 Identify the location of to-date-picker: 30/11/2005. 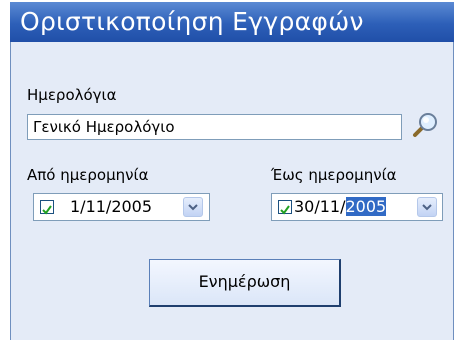
(357, 207).